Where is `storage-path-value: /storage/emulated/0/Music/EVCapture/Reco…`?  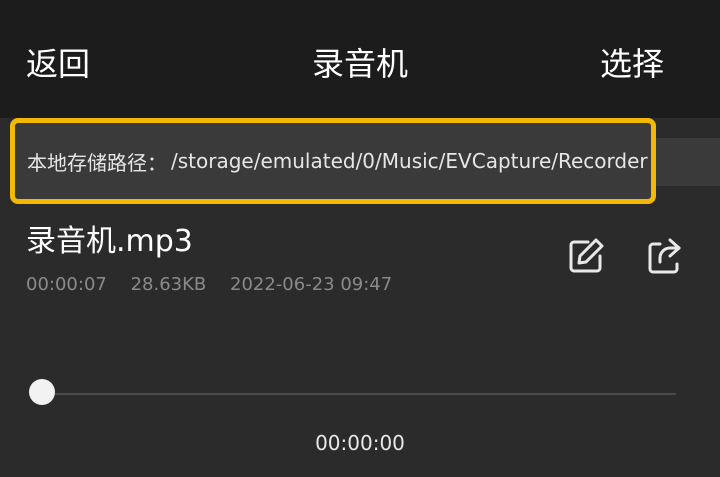 storage-path-value: /storage/emulated/0/Music/EVCapture/Reco… is located at coordinates (409, 161).